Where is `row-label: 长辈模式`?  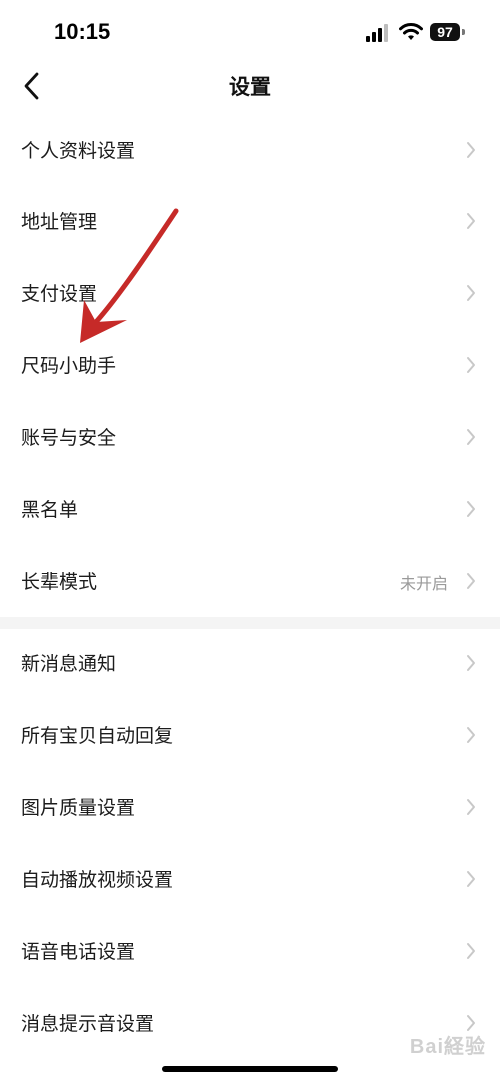
row-label: 长辈模式 is located at coordinates (59, 582).